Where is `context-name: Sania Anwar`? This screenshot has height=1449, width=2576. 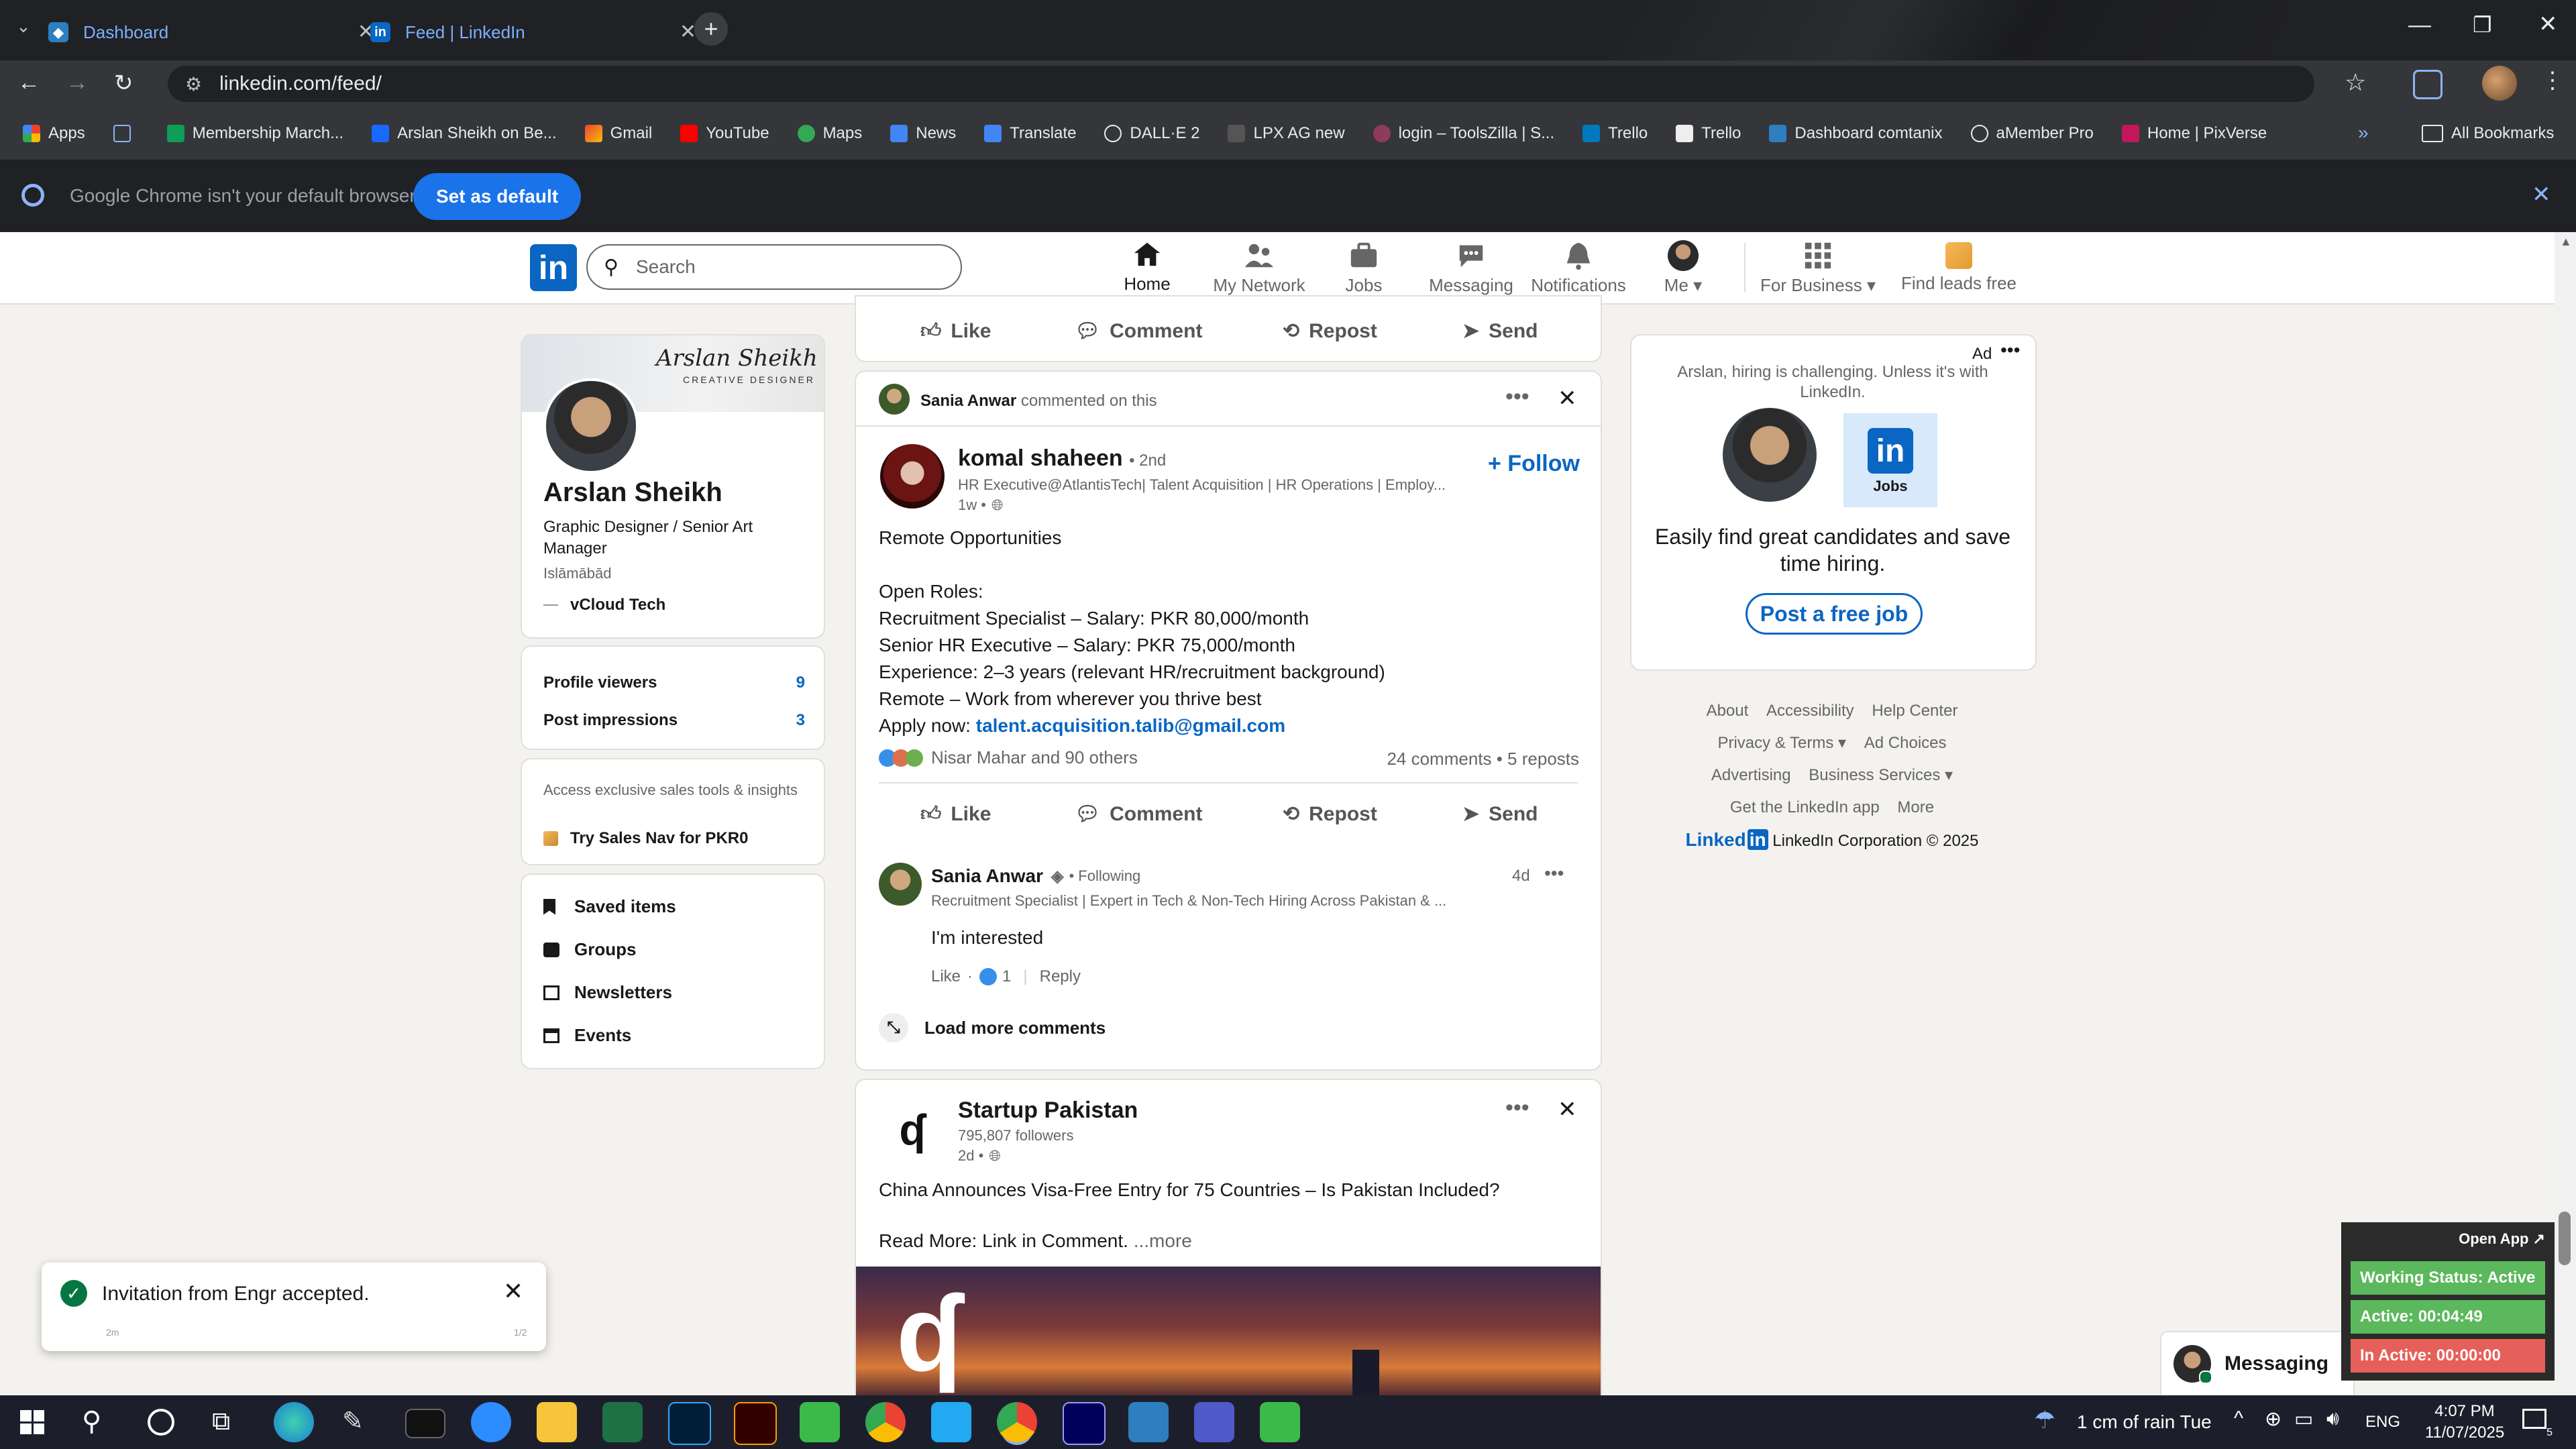
context-name: Sania Anwar is located at coordinates (968, 401).